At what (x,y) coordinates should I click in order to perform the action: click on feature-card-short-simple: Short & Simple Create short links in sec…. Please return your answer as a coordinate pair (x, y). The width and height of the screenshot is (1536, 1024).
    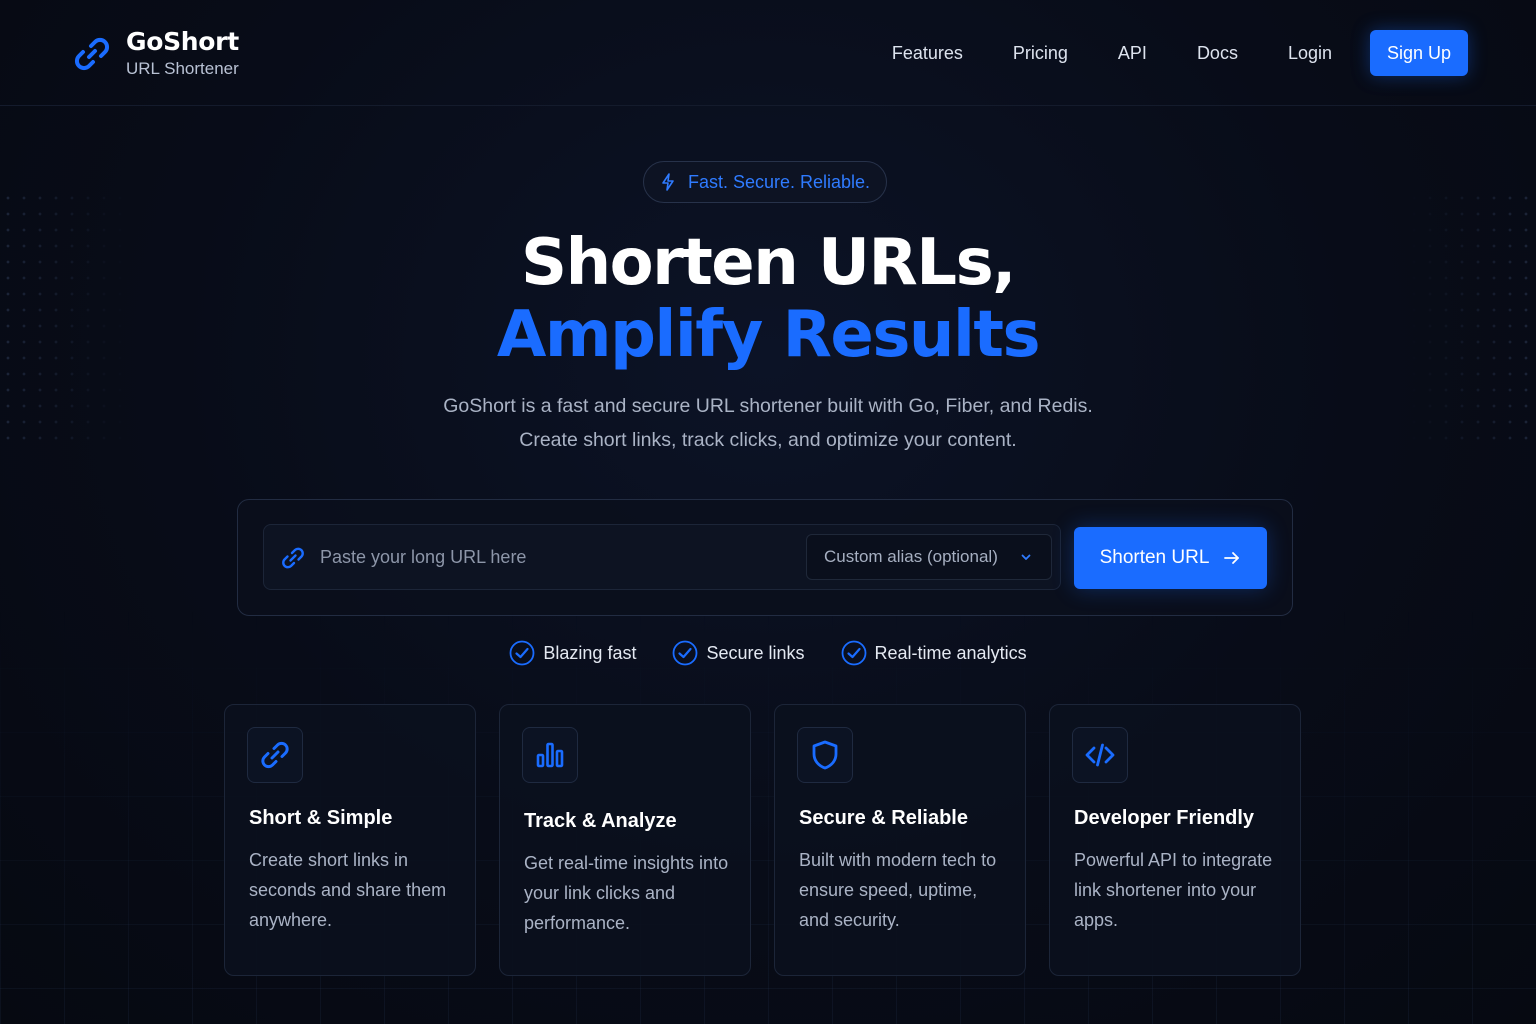
    Looking at the image, I should click on (350, 840).